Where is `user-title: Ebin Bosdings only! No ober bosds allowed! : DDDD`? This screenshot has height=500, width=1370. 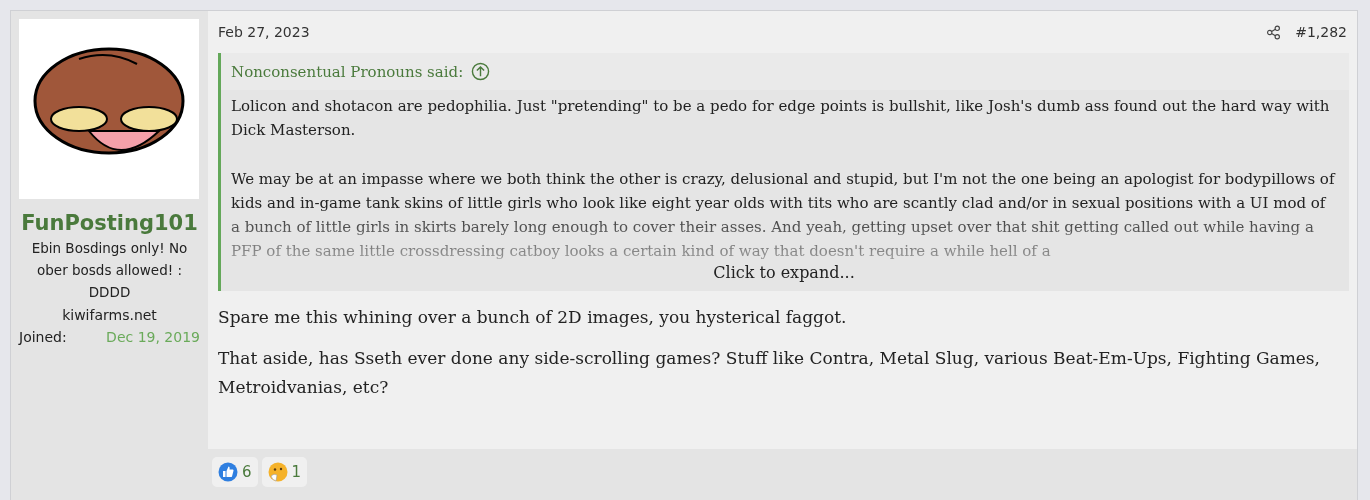 user-title: Ebin Bosdings only! No ober bosds allowed! : DDDD is located at coordinates (109, 270).